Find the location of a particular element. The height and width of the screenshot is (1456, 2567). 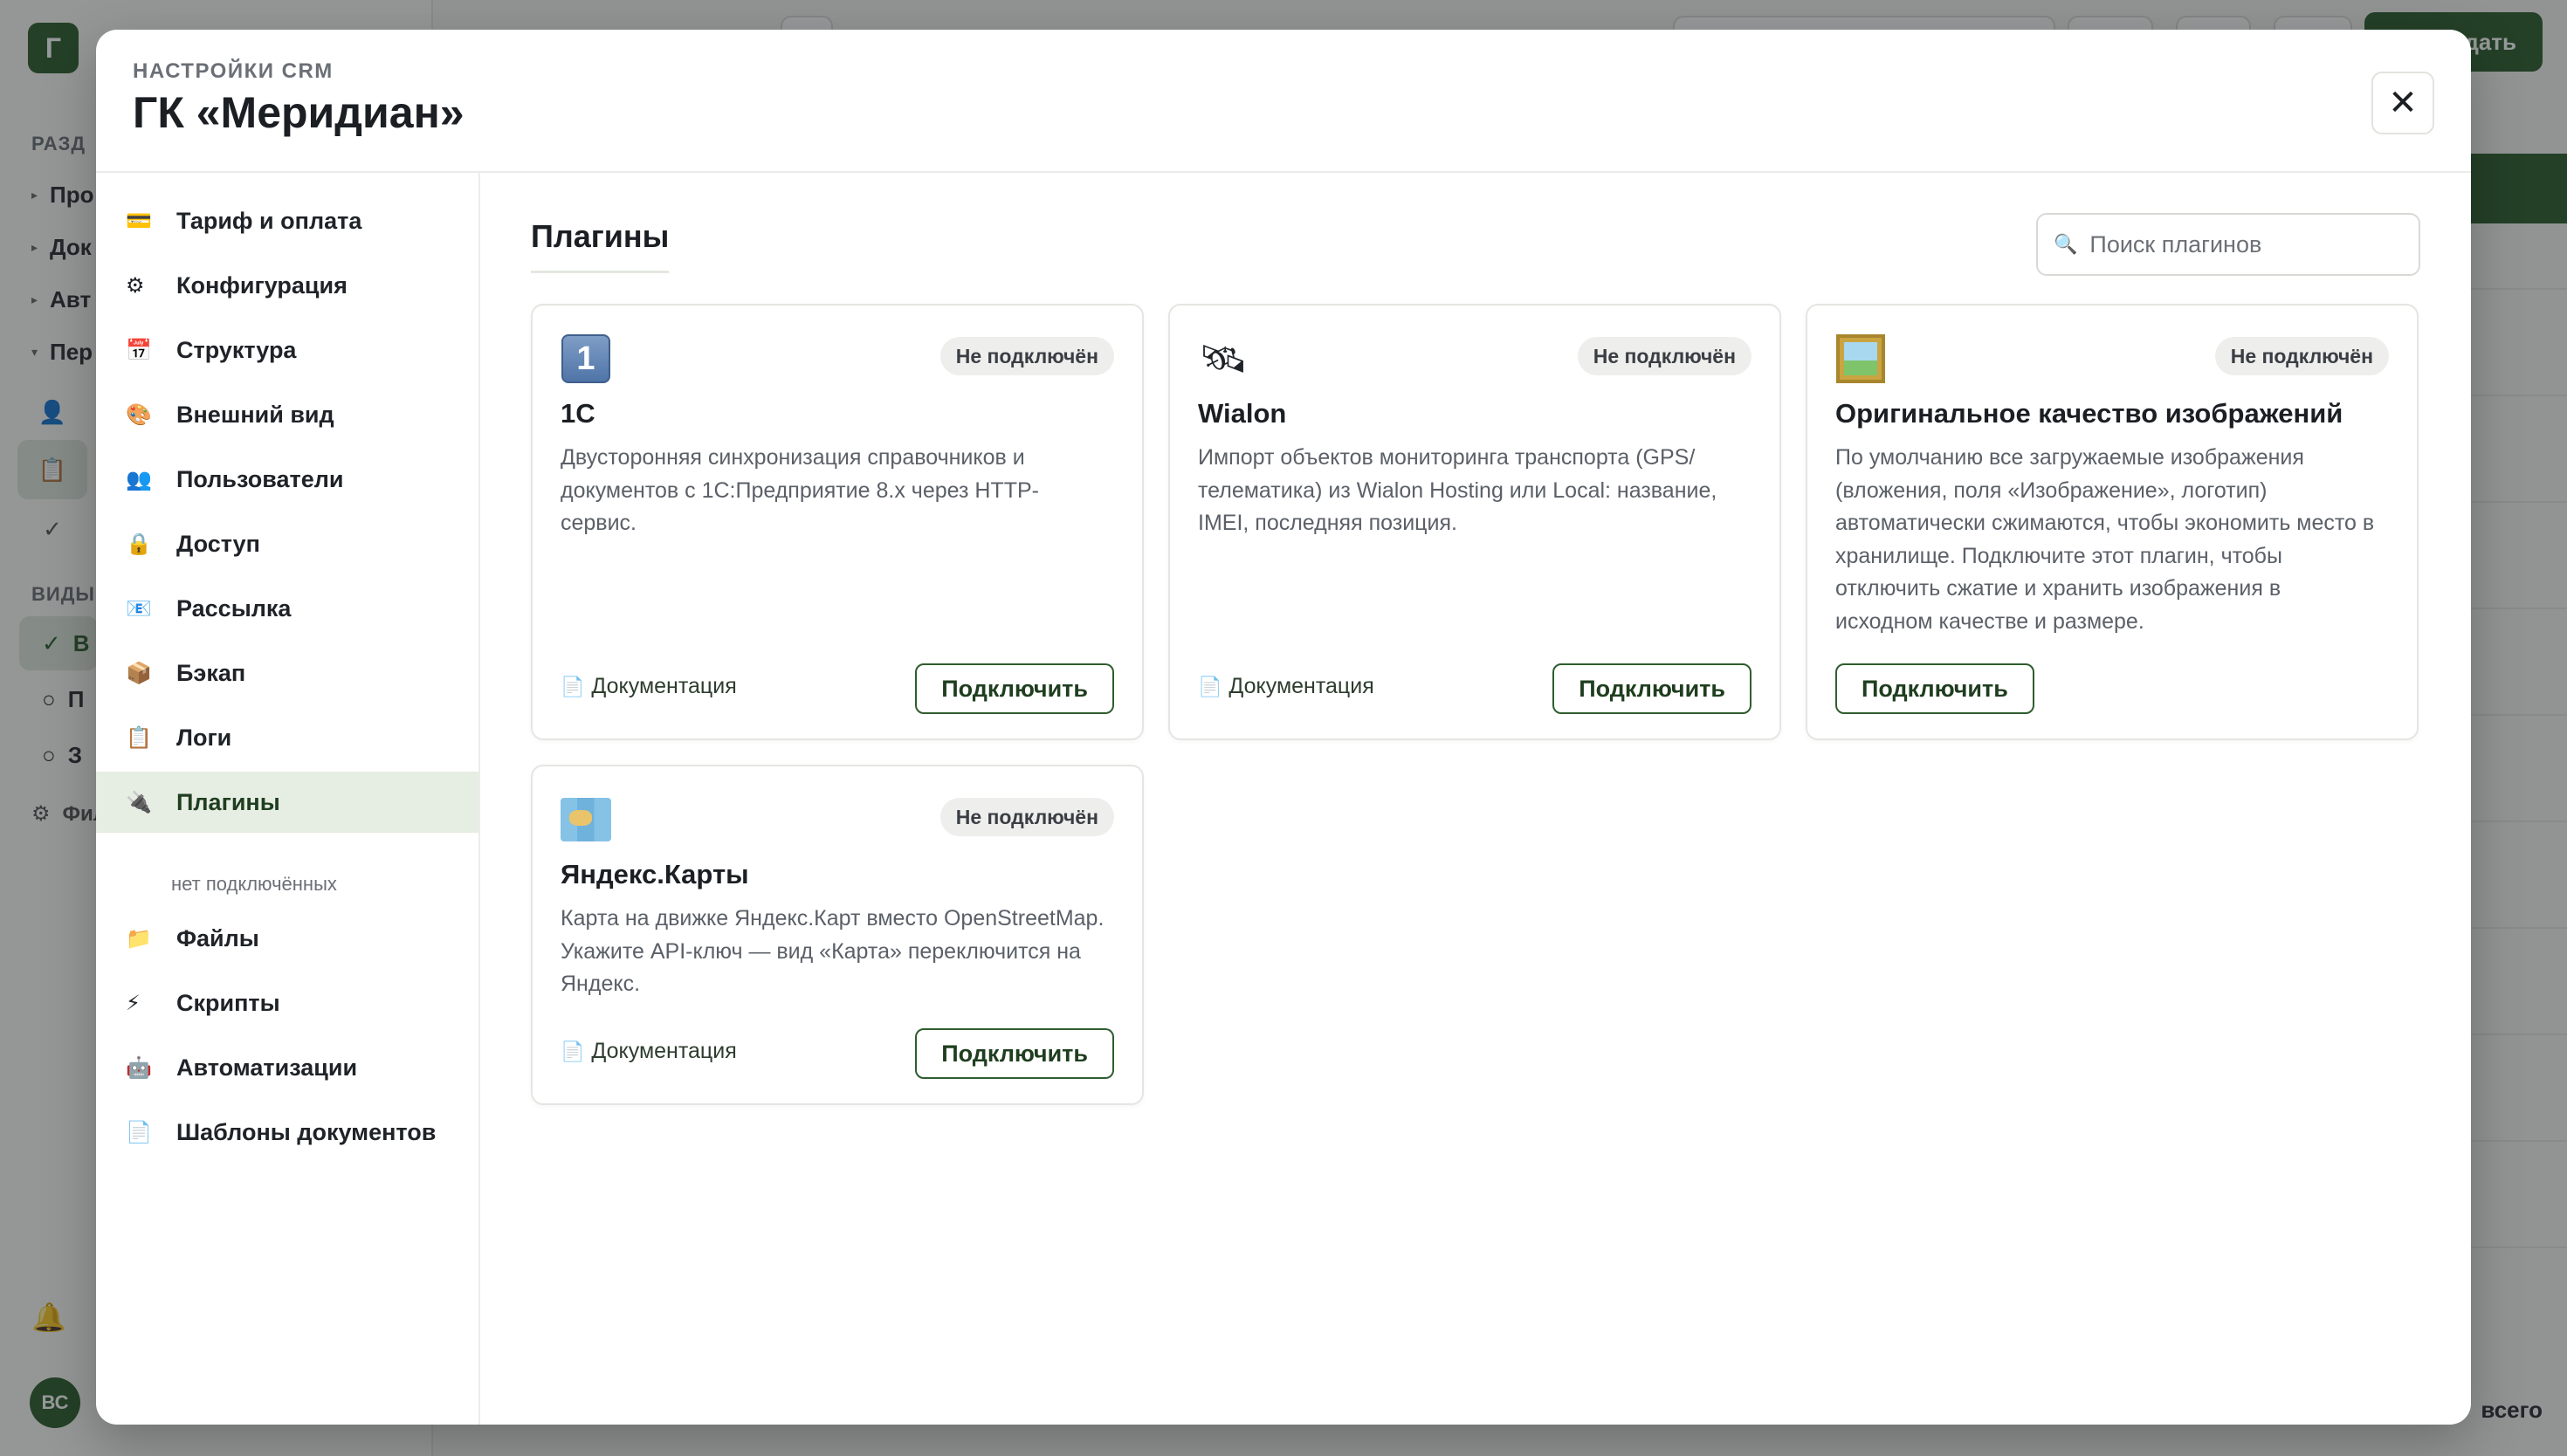

menu-item-logs: 📋 Логи is located at coordinates (287, 737).